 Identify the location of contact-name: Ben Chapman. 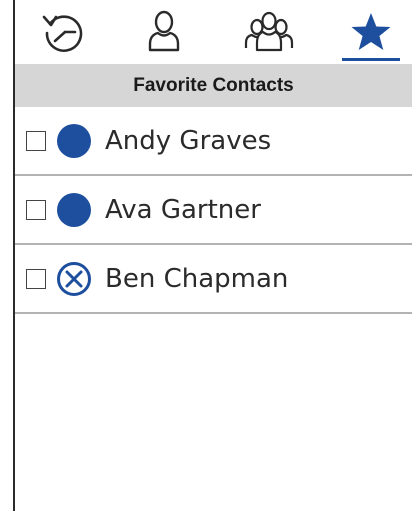
(197, 278).